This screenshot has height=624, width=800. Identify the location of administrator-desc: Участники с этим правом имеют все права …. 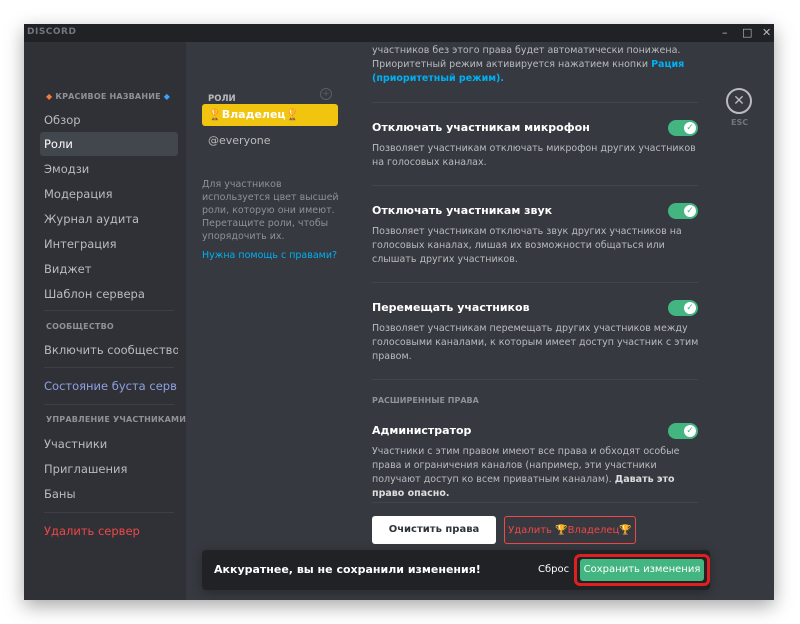
(526, 472).